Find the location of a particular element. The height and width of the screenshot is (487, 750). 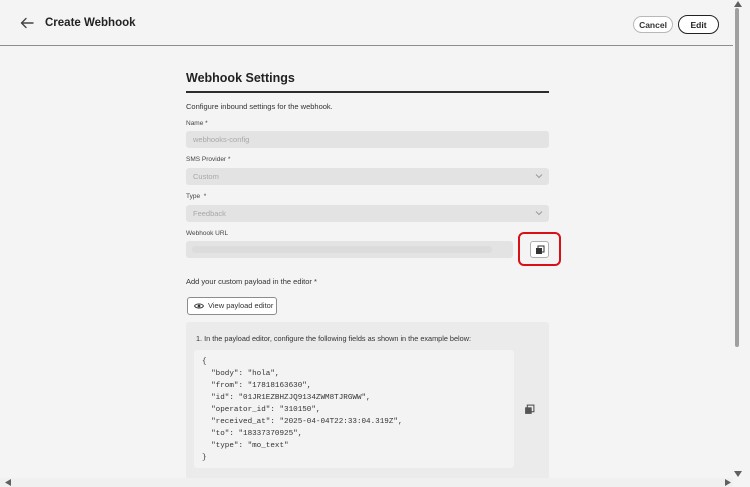

page-header: Create Webhook Cancel Edit is located at coordinates (366, 23).